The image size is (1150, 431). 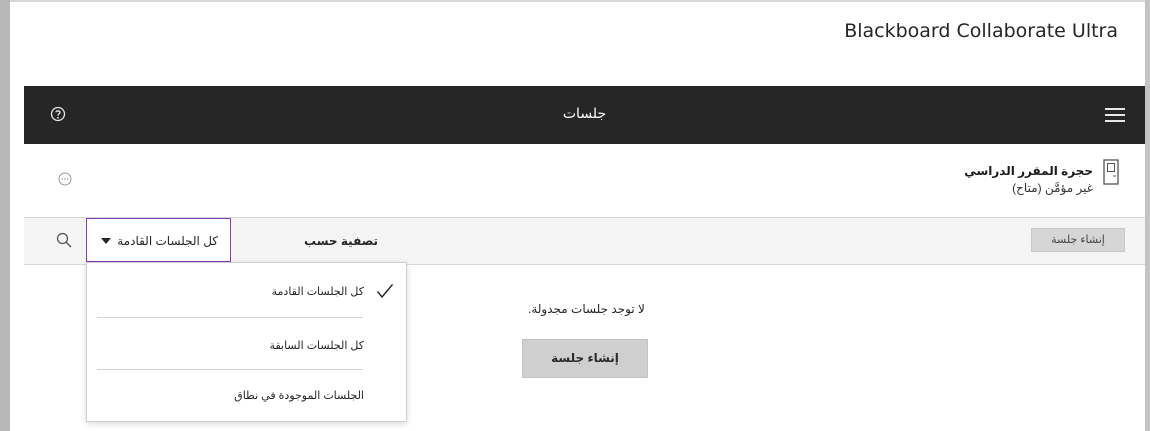 I want to click on dropdown-option-label: كل الجلسات القادمة, so click(x=317, y=292).